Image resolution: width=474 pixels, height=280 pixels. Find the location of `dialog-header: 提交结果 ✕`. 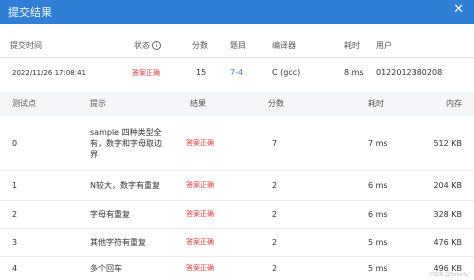

dialog-header: 提交结果 ✕ is located at coordinates (237, 12).